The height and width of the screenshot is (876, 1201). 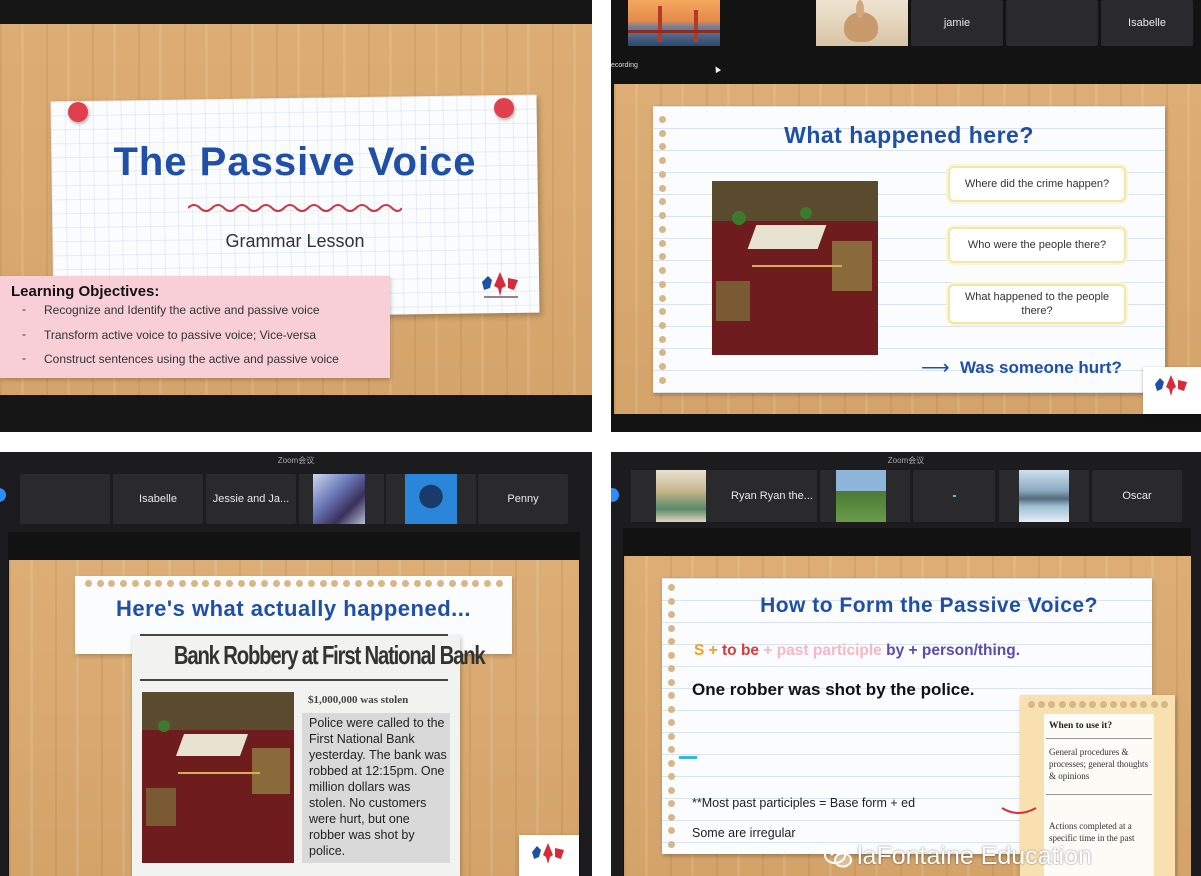 What do you see at coordinates (929, 605) in the screenshot?
I see `slide-heading: How to Form the Passive Voice?` at bounding box center [929, 605].